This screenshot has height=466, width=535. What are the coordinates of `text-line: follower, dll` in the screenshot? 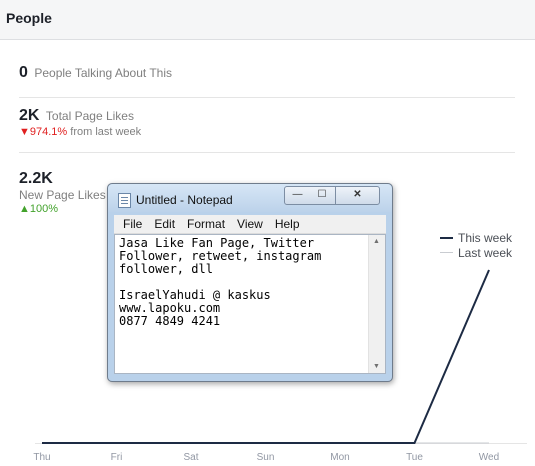 It's located at (166, 269).